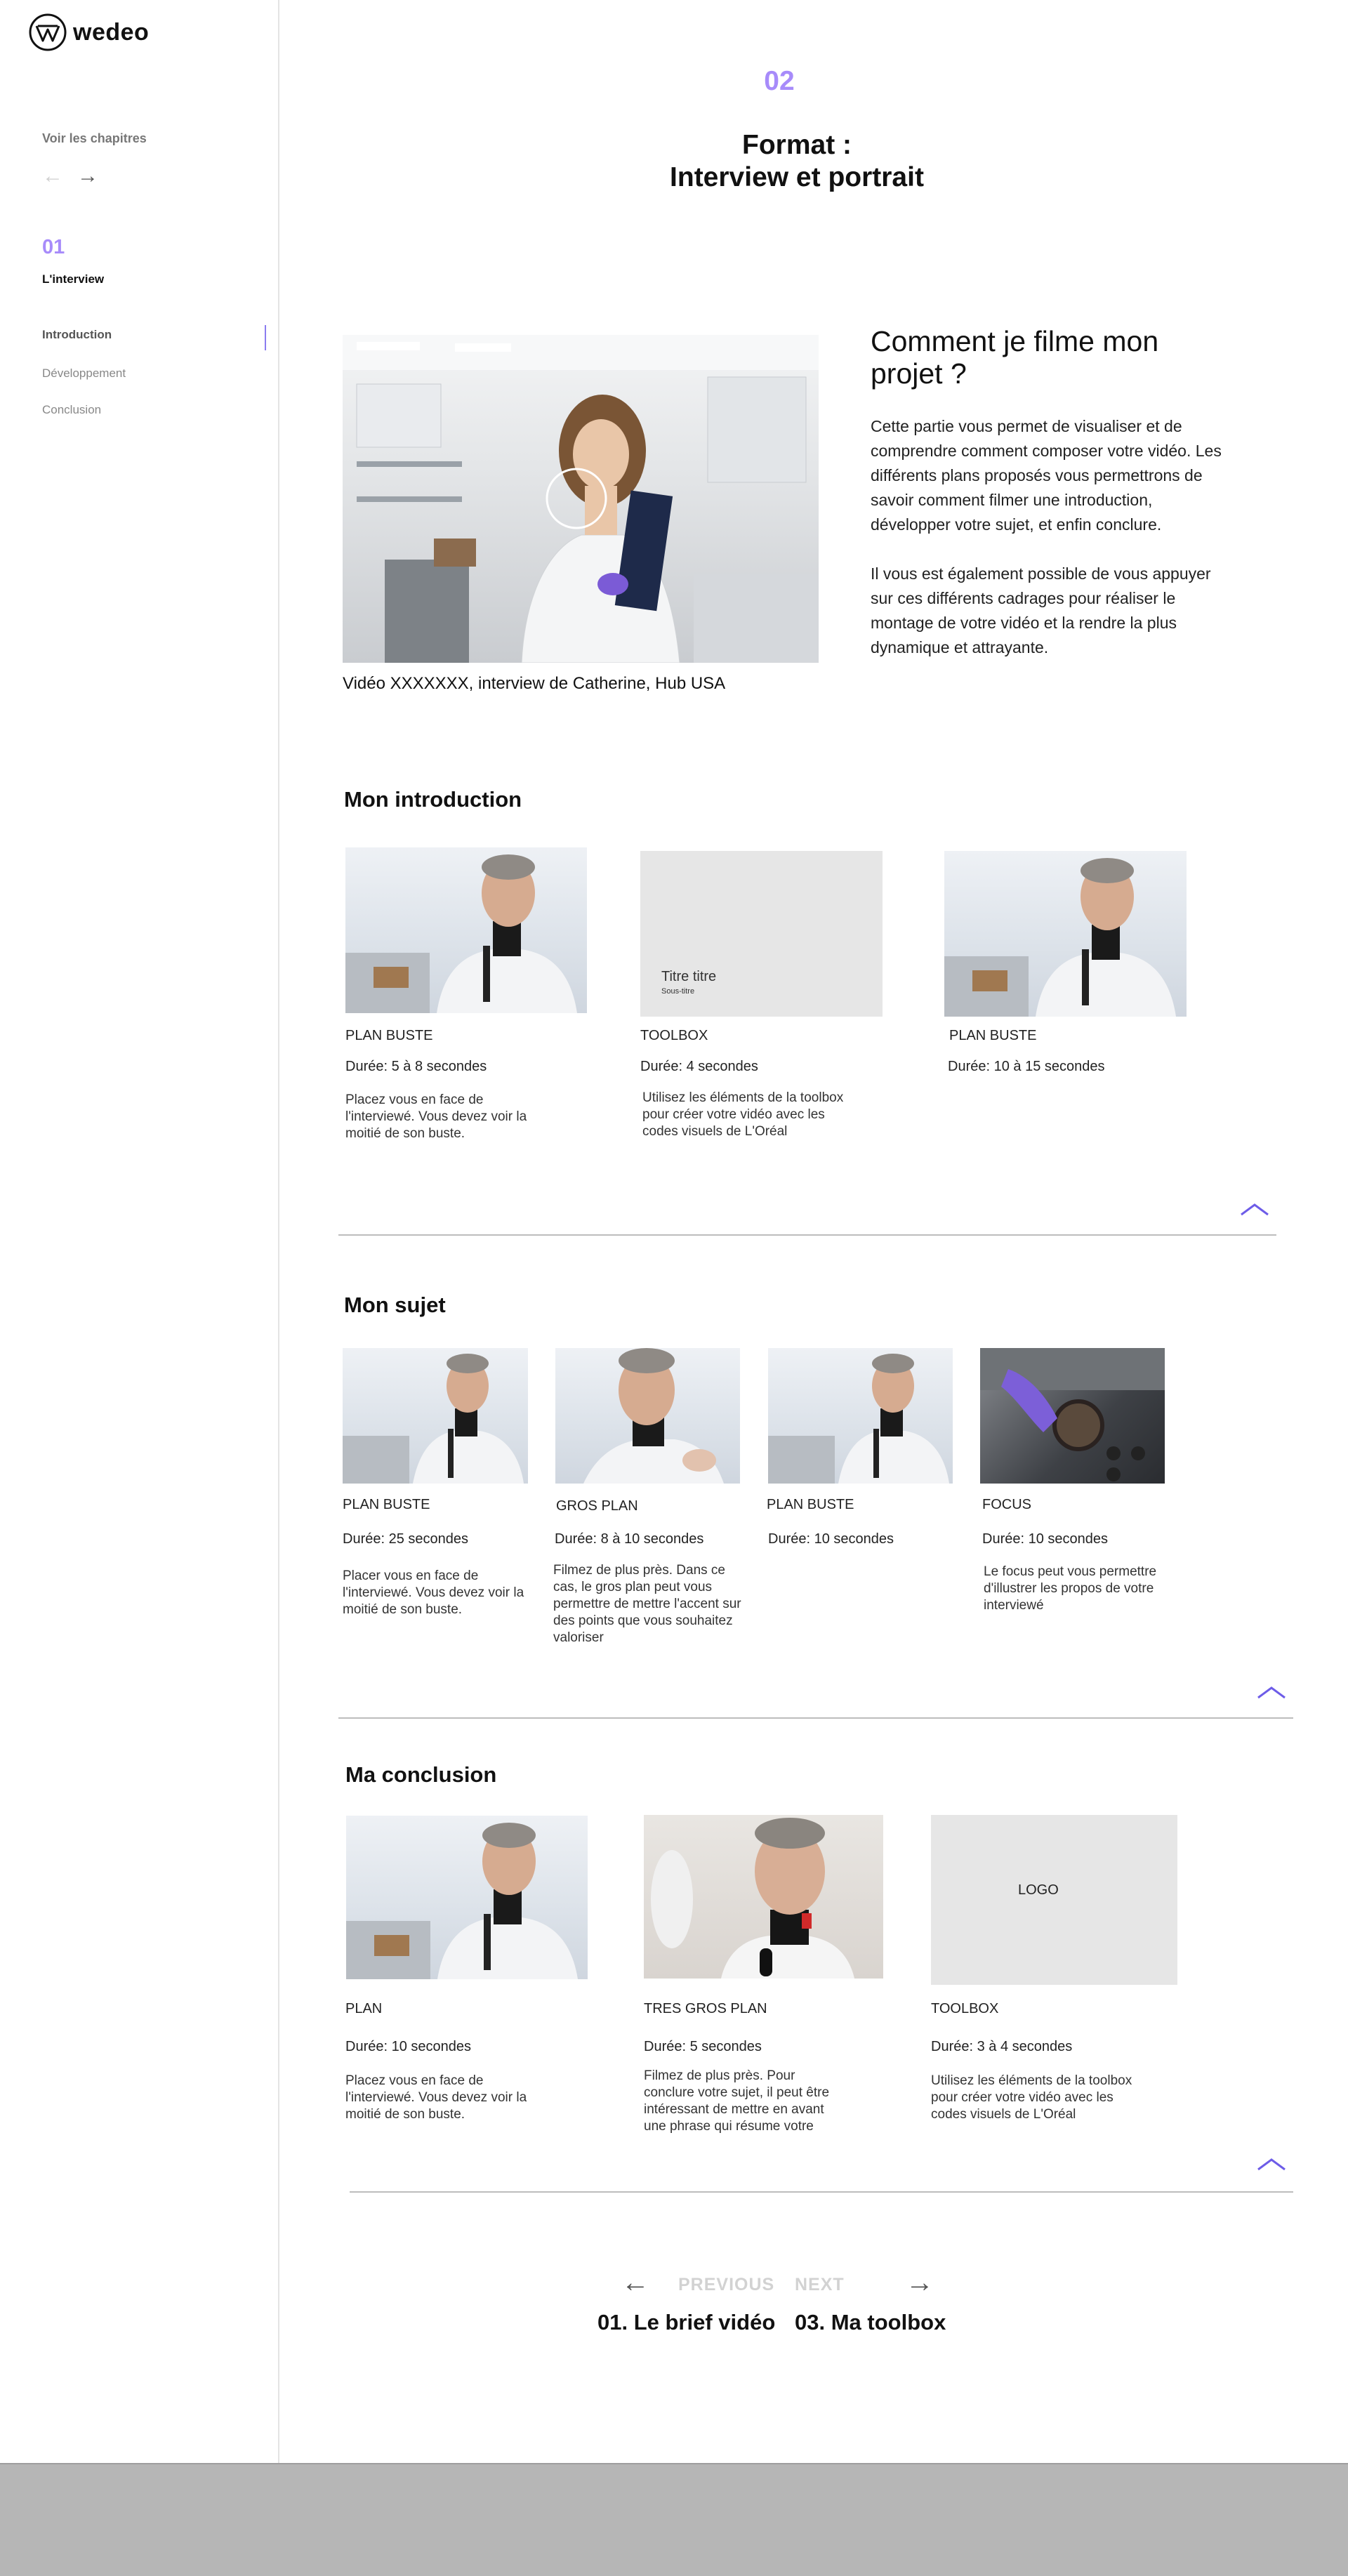 This screenshot has height=2576, width=1348. What do you see at coordinates (364, 2008) in the screenshot?
I see `conclusion-card-1-label: PLAN` at bounding box center [364, 2008].